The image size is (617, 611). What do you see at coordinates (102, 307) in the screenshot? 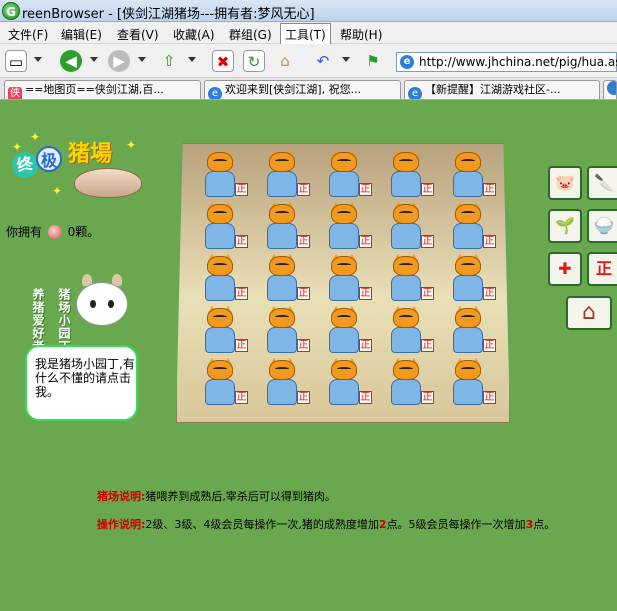
I see `cow-mascot-icon` at bounding box center [102, 307].